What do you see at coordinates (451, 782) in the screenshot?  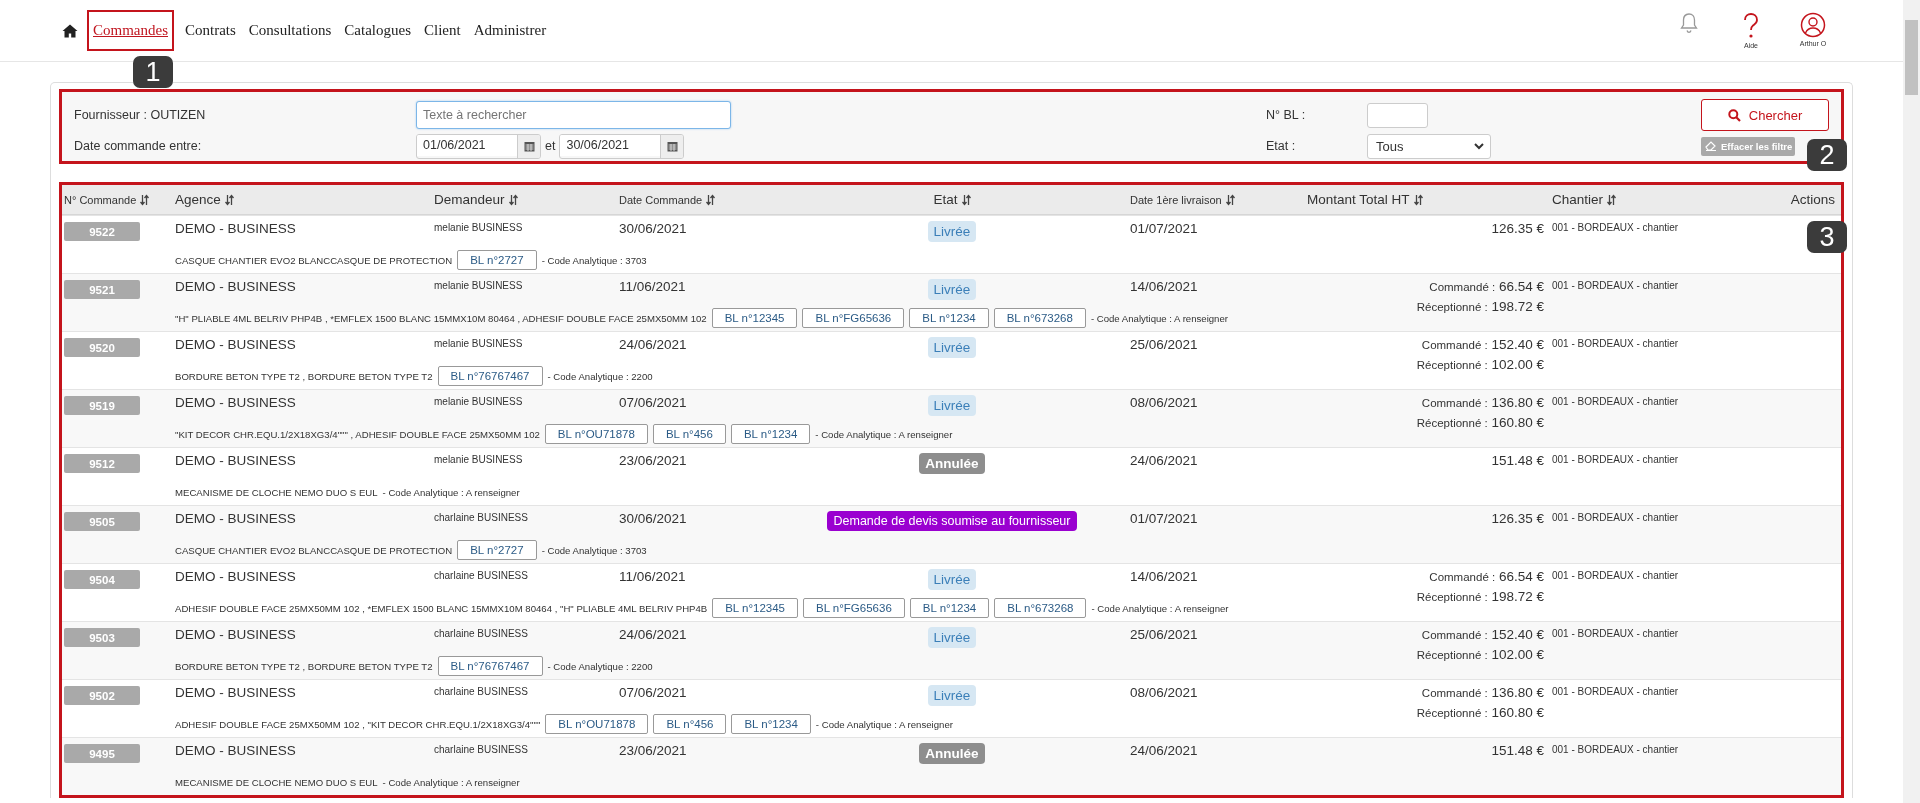 I see `analytic-code-text: - Code Analytique : A renseigner` at bounding box center [451, 782].